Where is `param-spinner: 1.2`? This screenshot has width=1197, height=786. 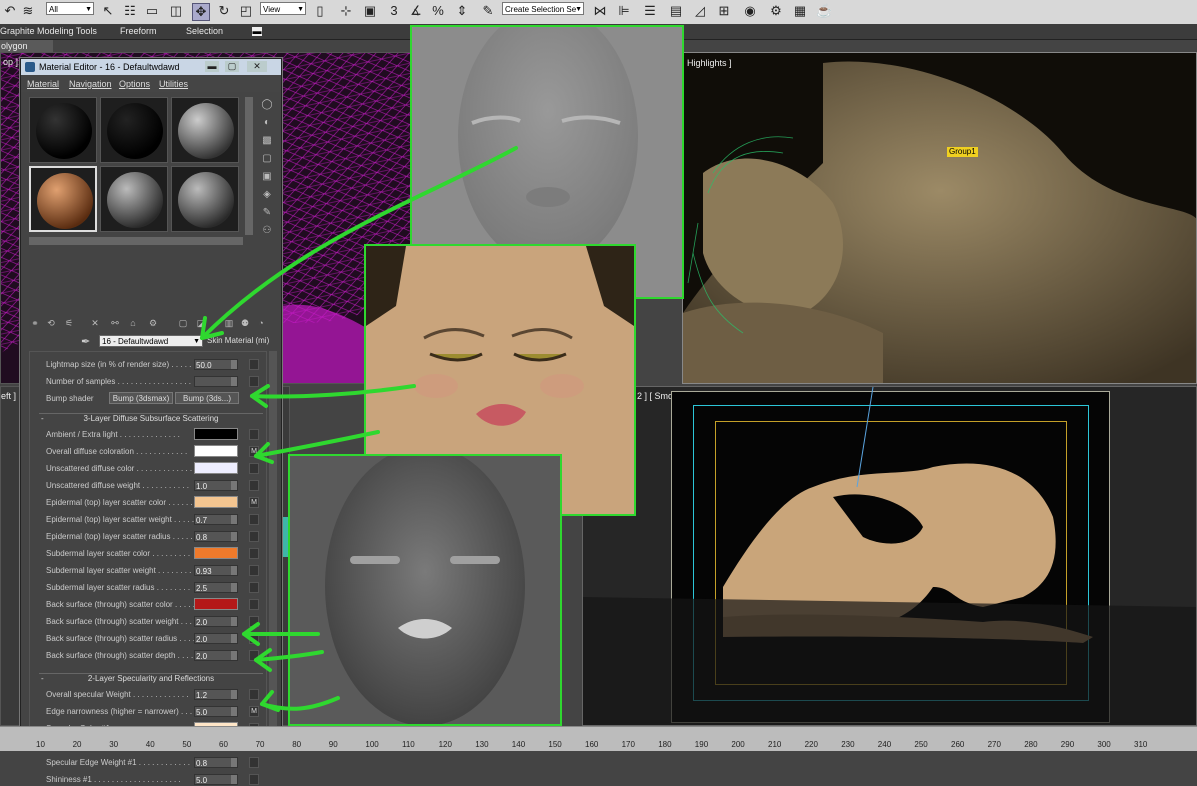
param-spinner: 1.2 is located at coordinates (216, 694).